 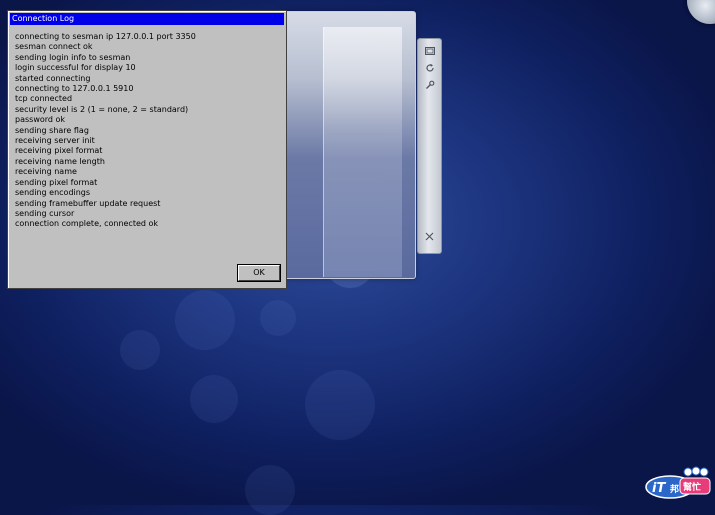 I want to click on log-line: sending pixel format, so click(x=56, y=182).